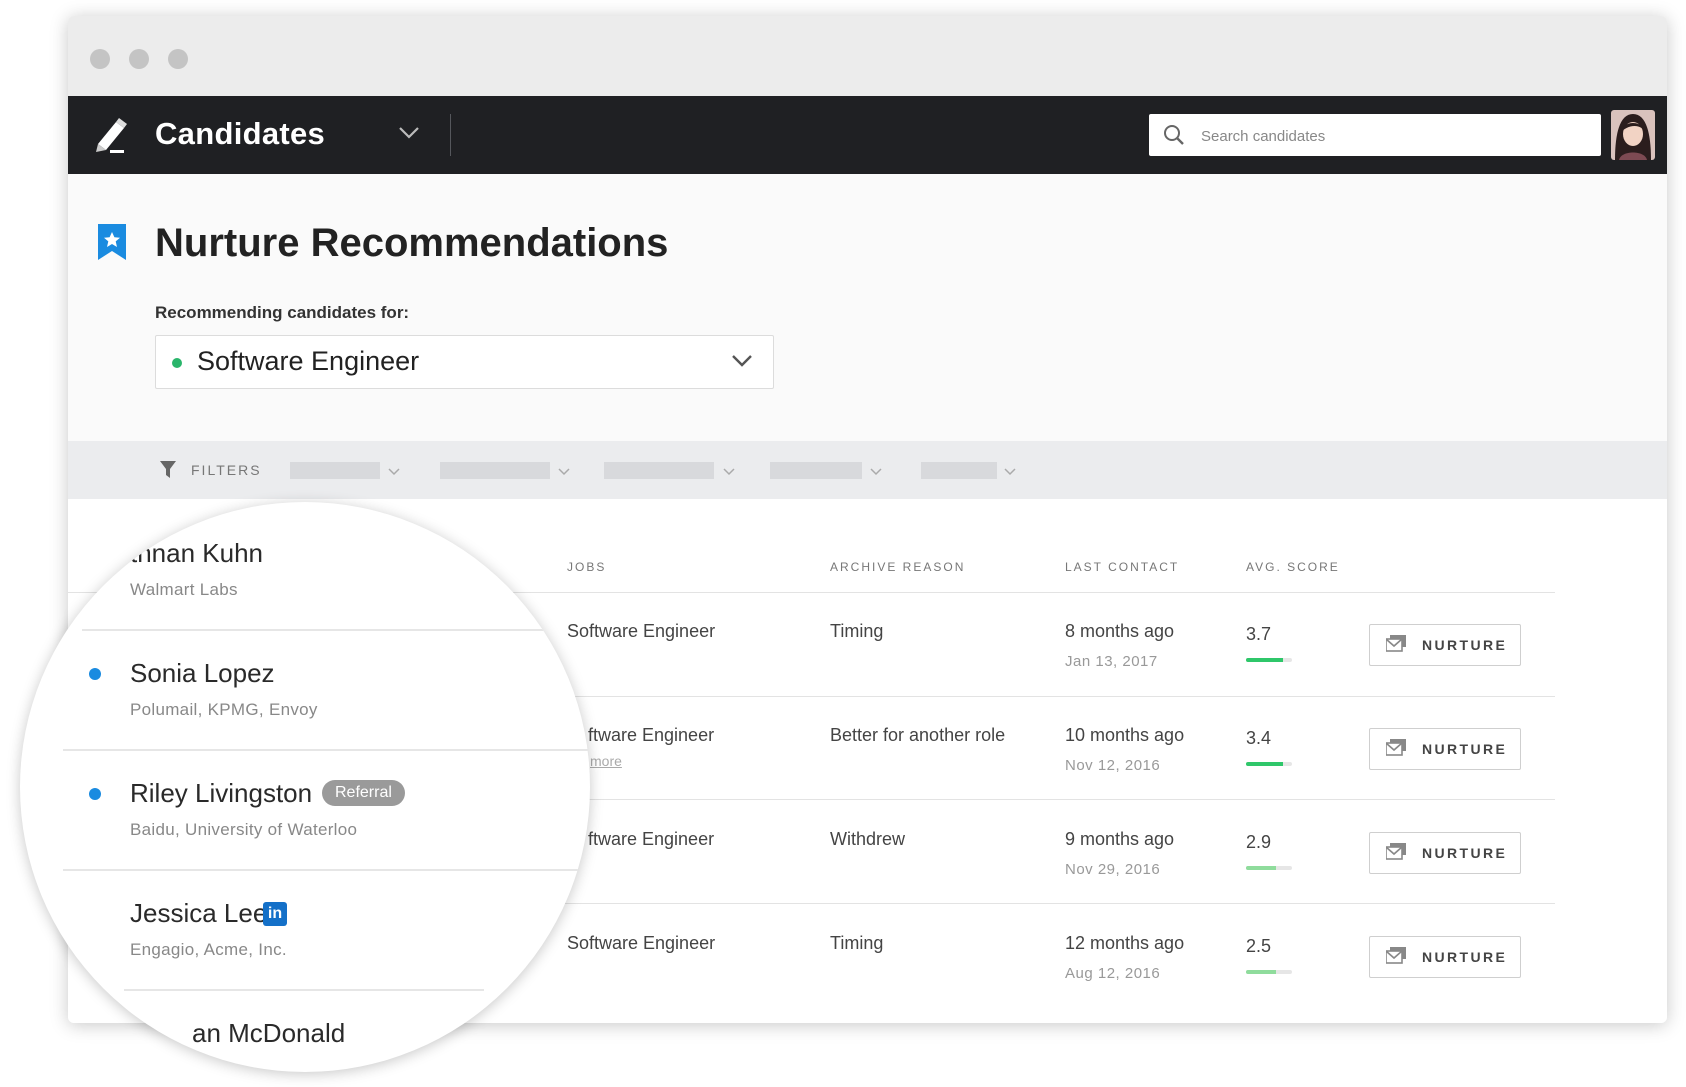  What do you see at coordinates (268, 1033) in the screenshot?
I see `candidate-name: an McDonald` at bounding box center [268, 1033].